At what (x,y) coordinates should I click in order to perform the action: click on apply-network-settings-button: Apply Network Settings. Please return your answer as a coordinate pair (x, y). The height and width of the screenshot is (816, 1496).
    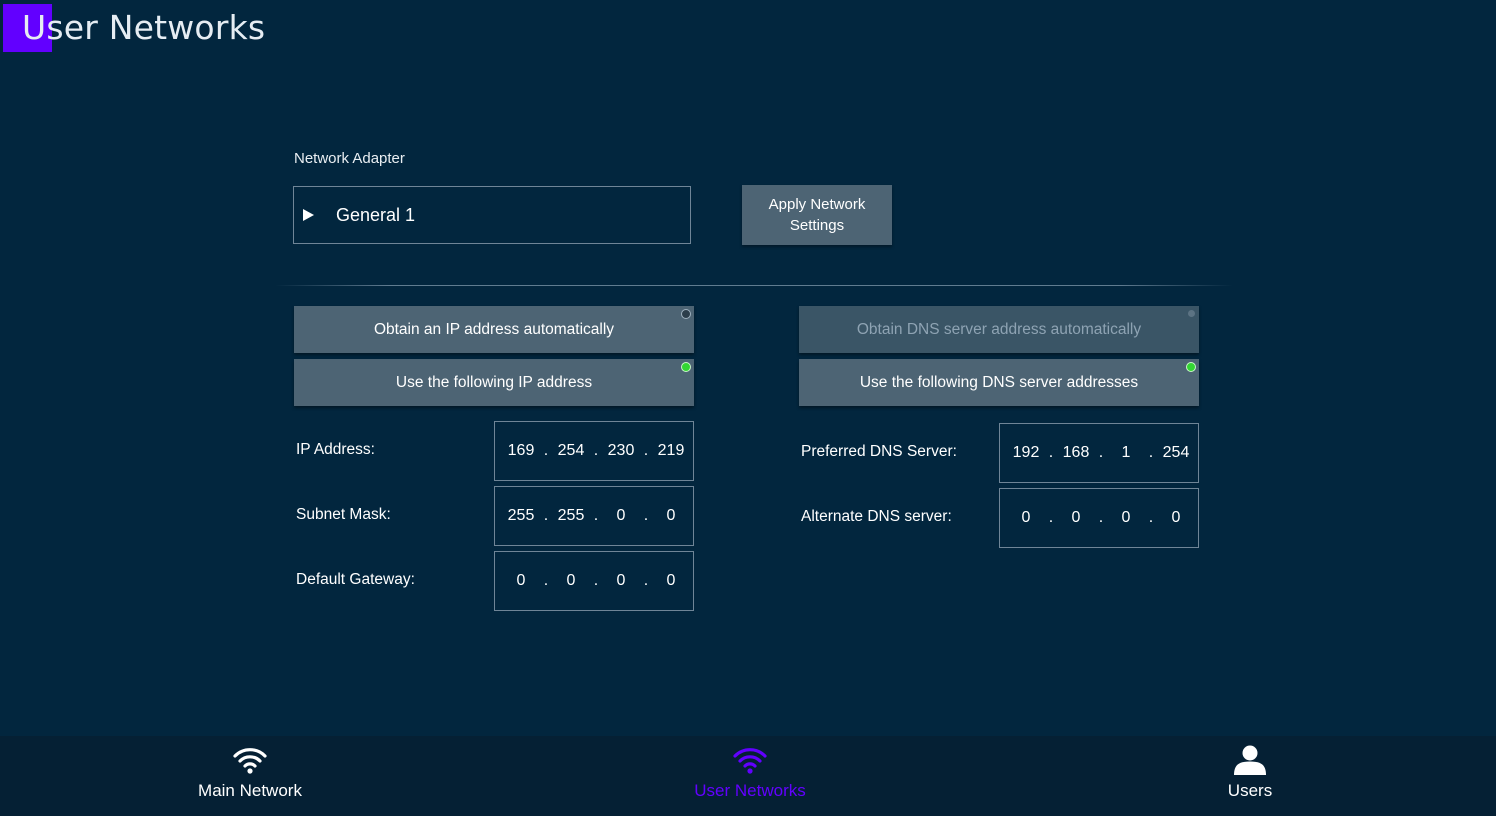
    Looking at the image, I should click on (817, 215).